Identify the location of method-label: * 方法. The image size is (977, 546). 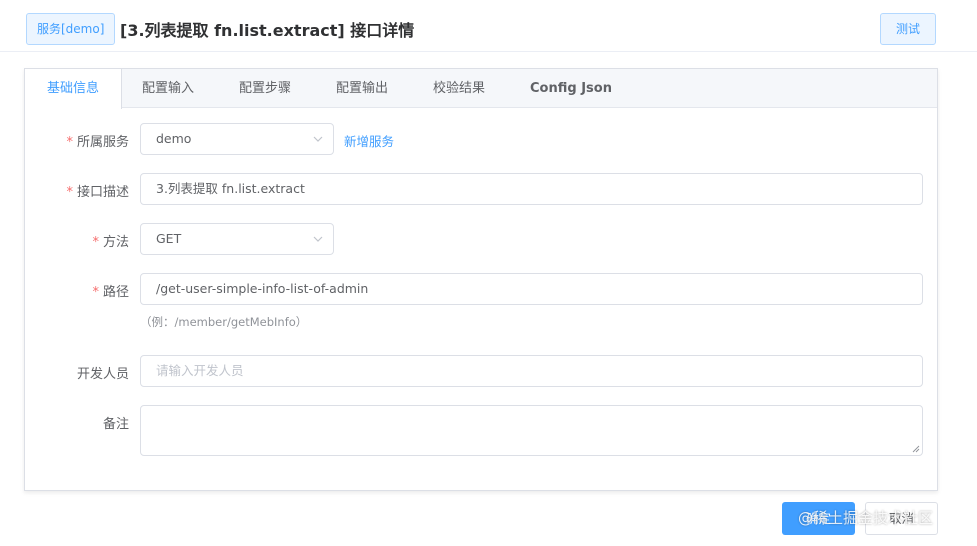
(110, 242).